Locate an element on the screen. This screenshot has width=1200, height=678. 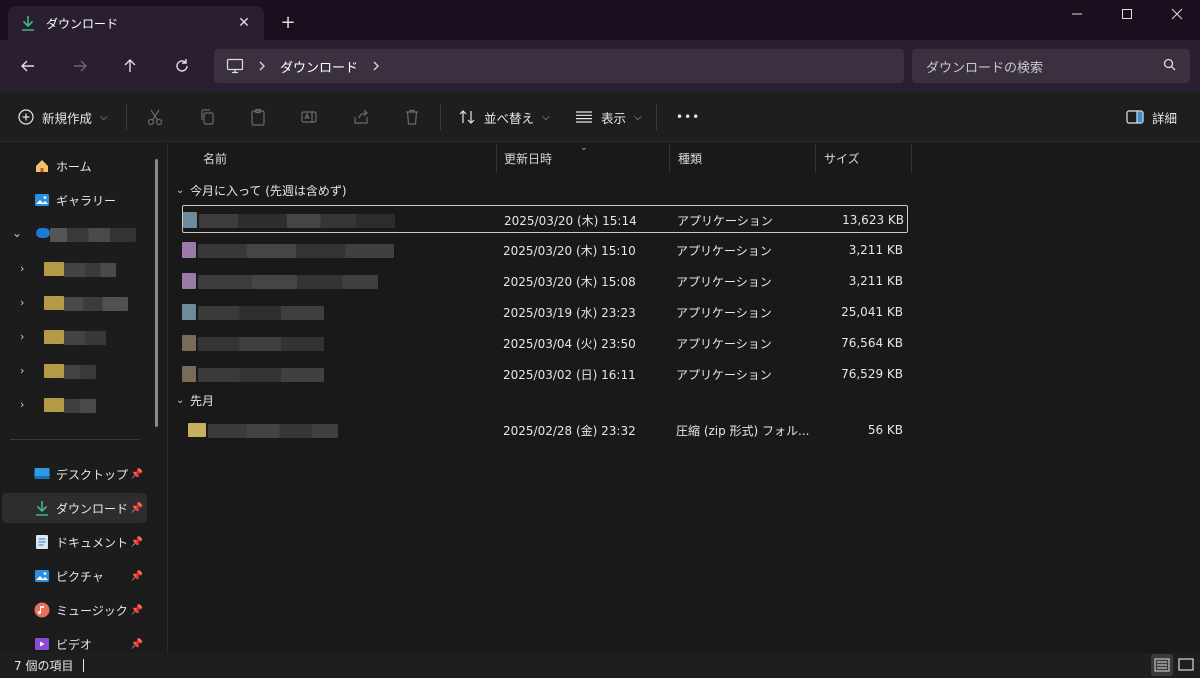
back-button is located at coordinates (28, 66).